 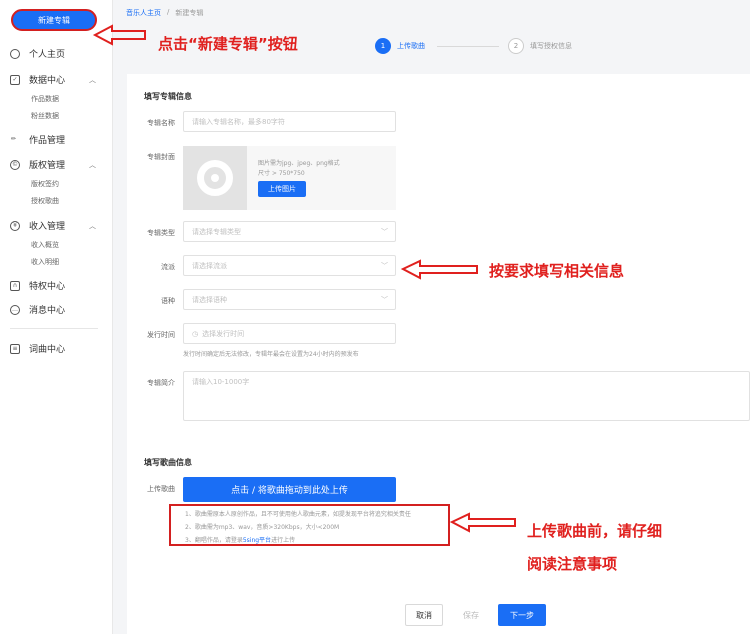 What do you see at coordinates (595, 531) in the screenshot?
I see `annotation-read-notes-1: 上传歌曲前，请仔细` at bounding box center [595, 531].